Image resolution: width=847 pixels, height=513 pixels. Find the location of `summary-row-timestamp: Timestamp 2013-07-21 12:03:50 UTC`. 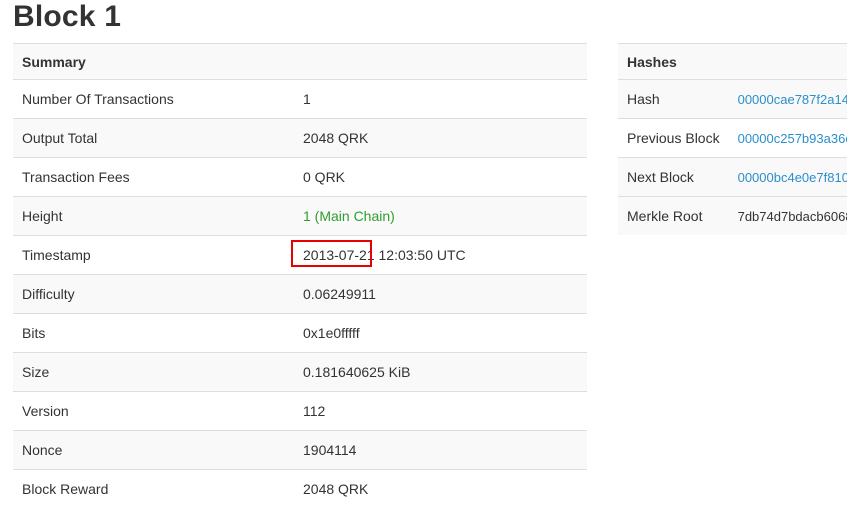

summary-row-timestamp: Timestamp 2013-07-21 12:03:50 UTC is located at coordinates (300, 255).